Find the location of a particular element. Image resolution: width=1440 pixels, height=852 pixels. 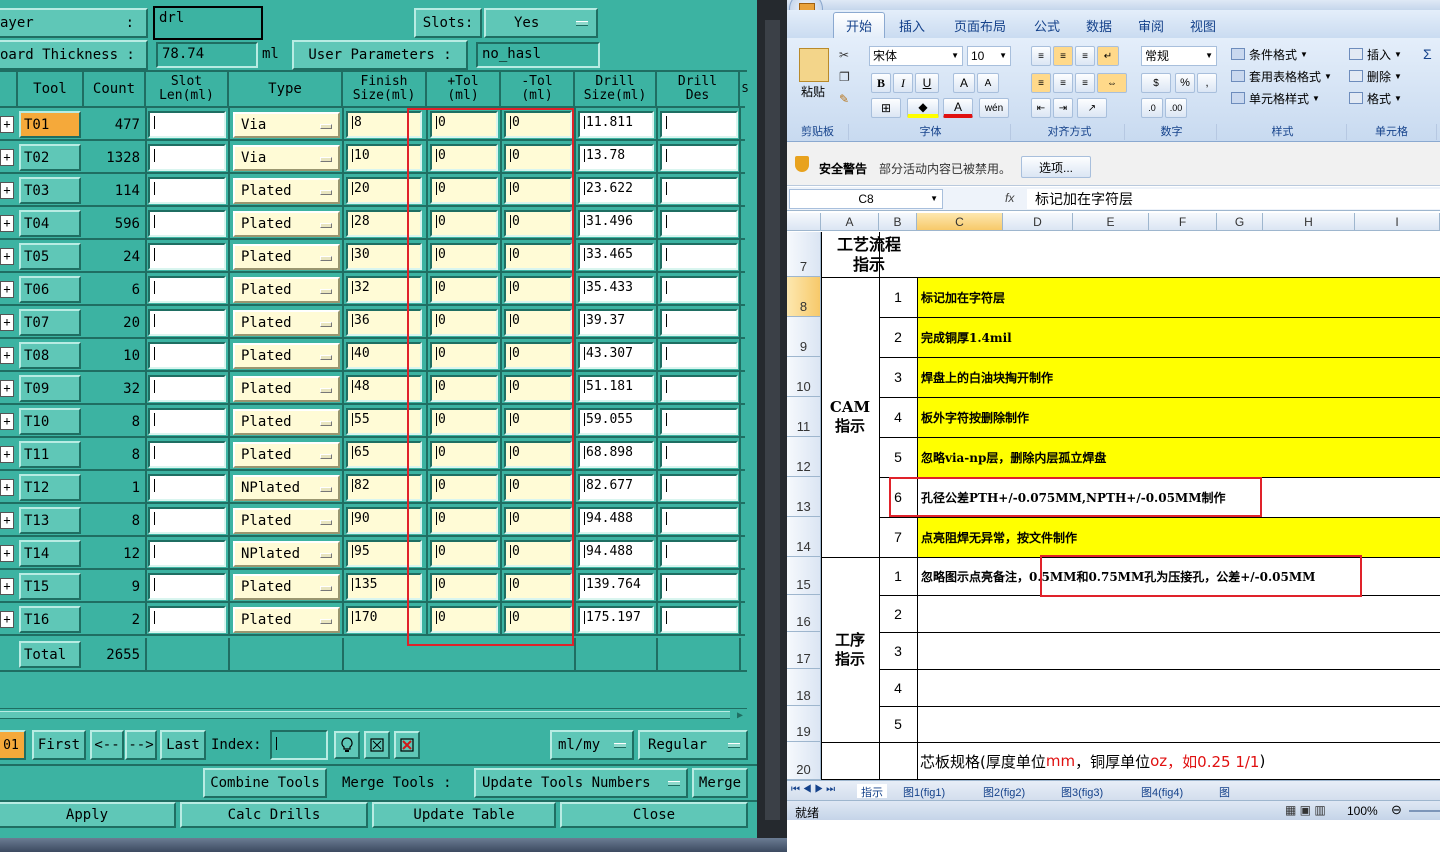

grow-font-icon: A is located at coordinates (964, 83).